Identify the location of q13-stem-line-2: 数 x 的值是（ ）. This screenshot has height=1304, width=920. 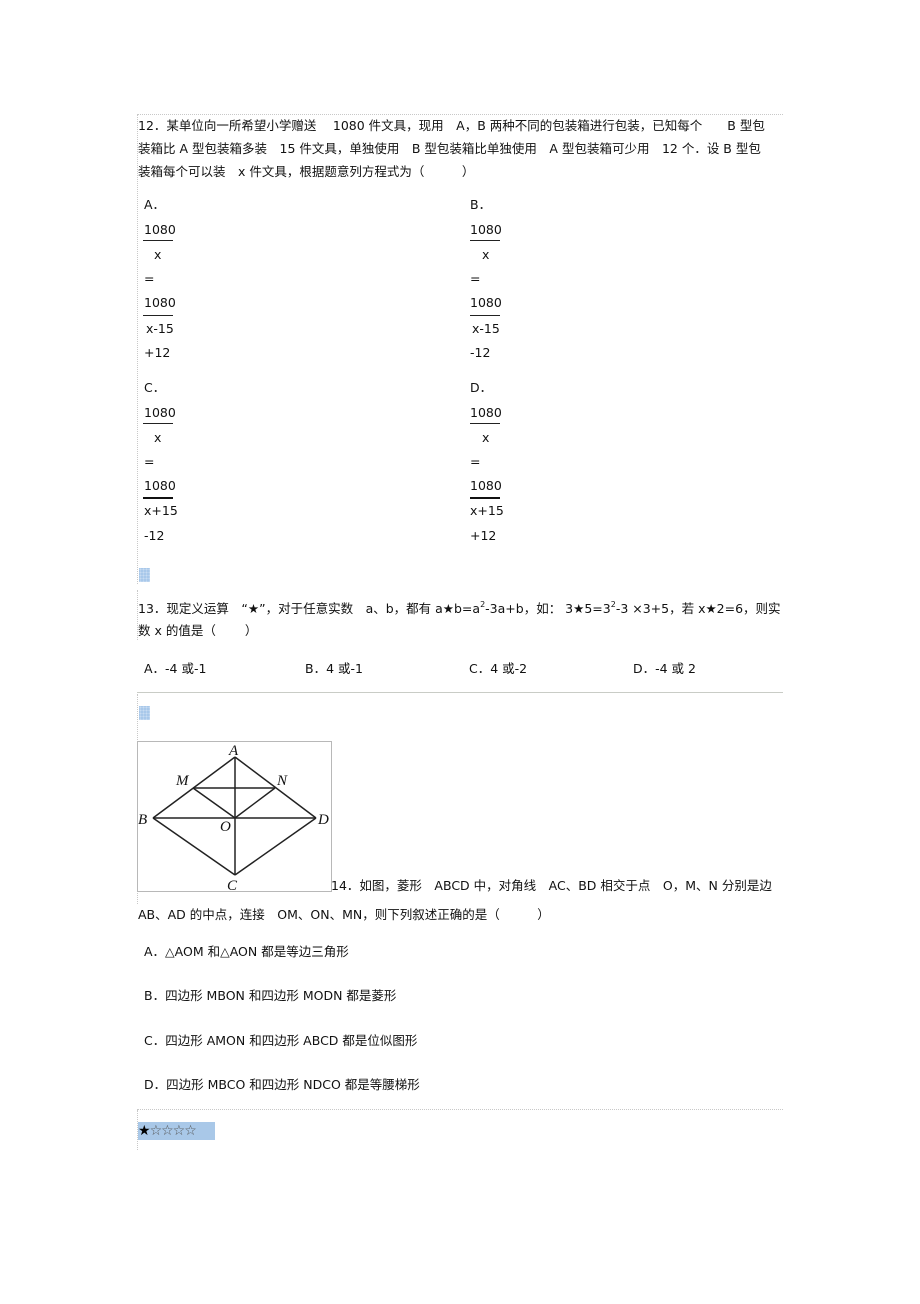
(198, 630).